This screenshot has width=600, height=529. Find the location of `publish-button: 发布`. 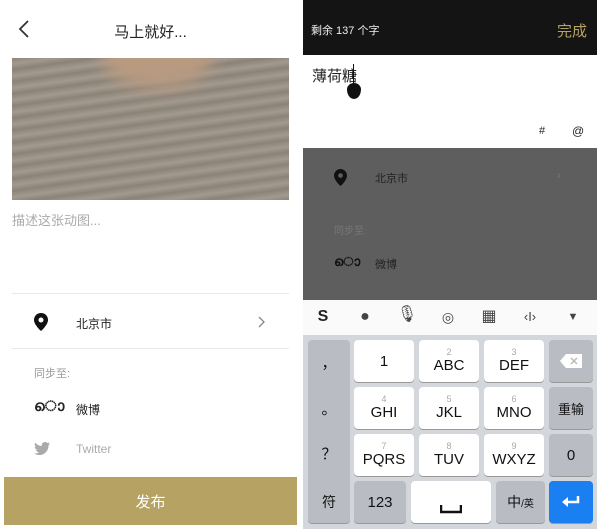

publish-button: 发布 is located at coordinates (150, 501).